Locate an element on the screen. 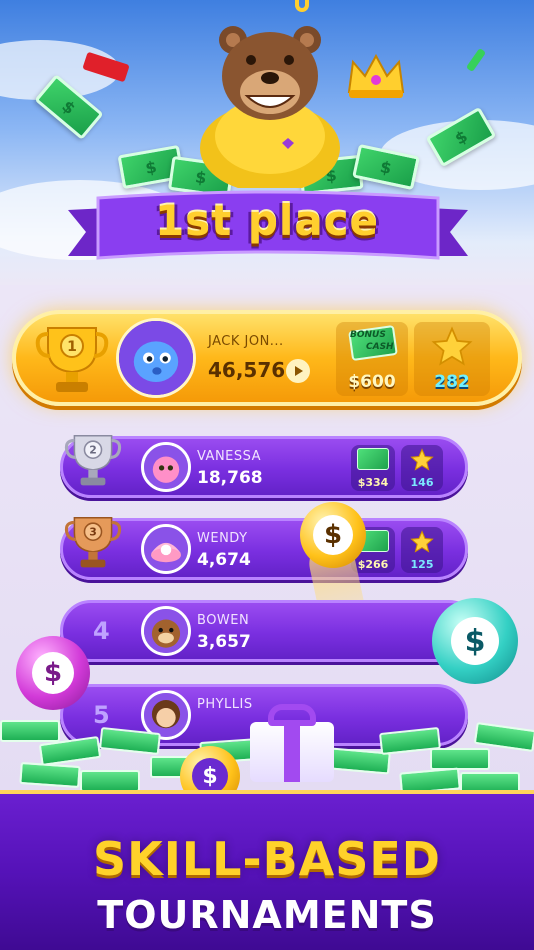 This screenshot has height=950, width=534. cash-prize-value: $266 is located at coordinates (373, 564).